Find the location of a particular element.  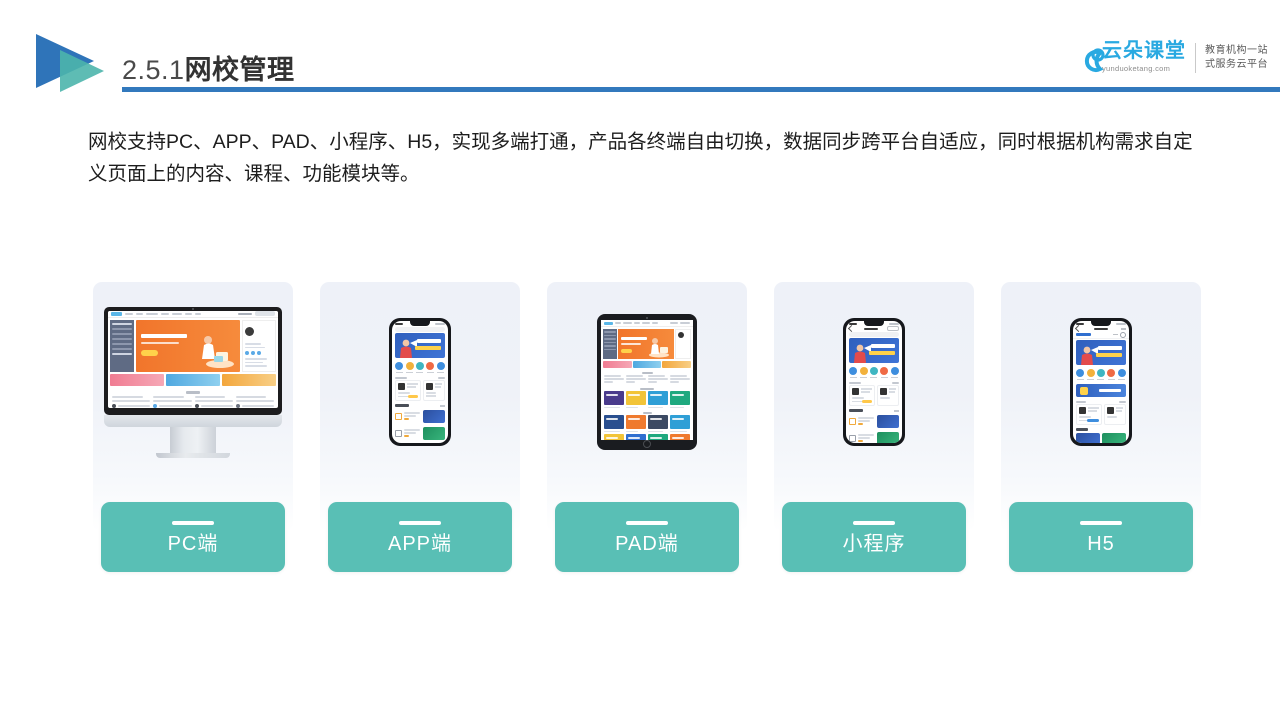

card-label-button-app: APP端 is located at coordinates (420, 537).